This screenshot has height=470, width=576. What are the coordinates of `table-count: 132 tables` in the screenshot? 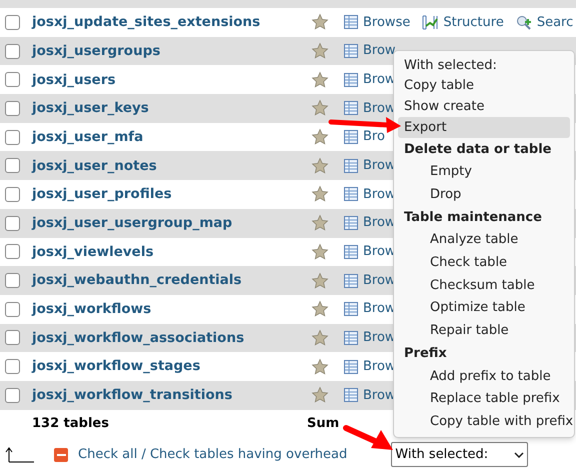 It's located at (71, 423).